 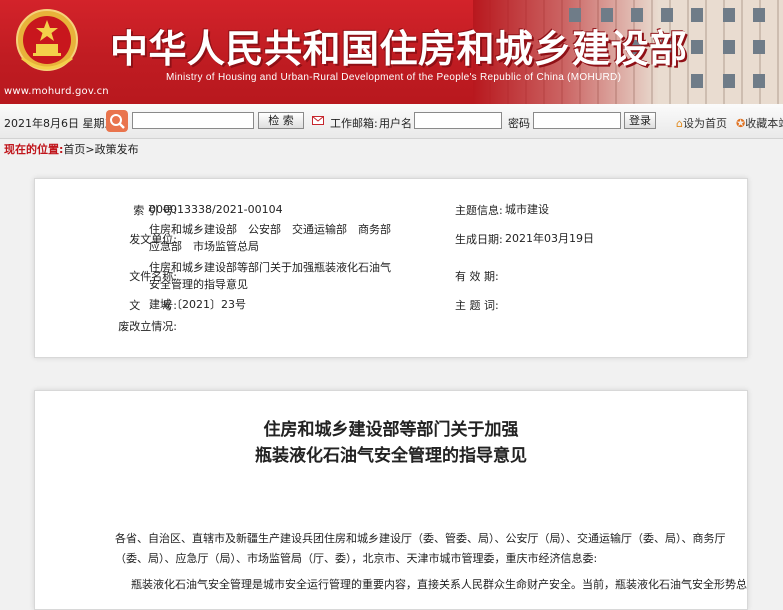 What do you see at coordinates (477, 305) in the screenshot?
I see `keyword-label: 主 题 词:` at bounding box center [477, 305].